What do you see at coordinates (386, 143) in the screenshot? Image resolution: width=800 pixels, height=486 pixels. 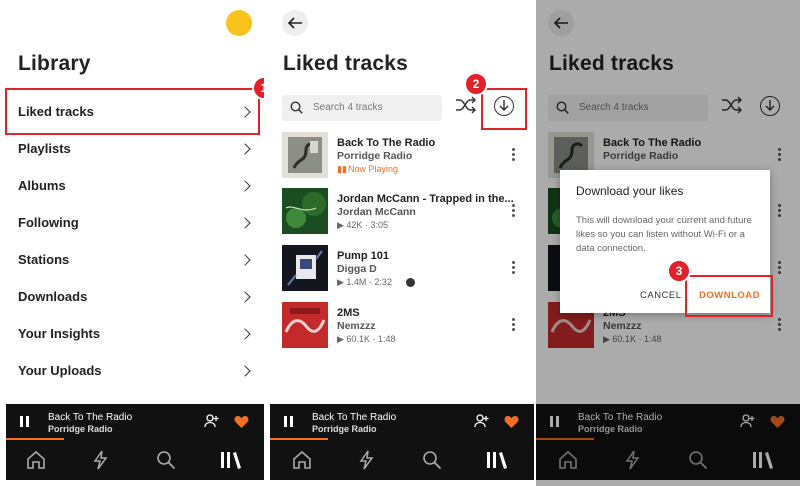 I see `track-title: Back To The Radio` at bounding box center [386, 143].